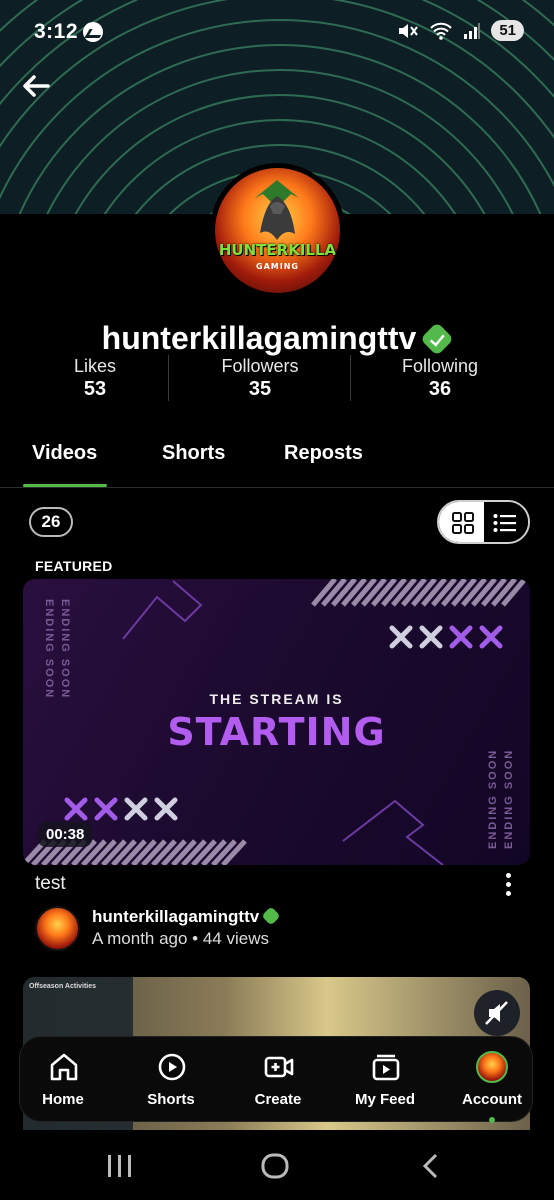 This screenshot has width=554, height=1200. Describe the element at coordinates (323, 453) in the screenshot. I see `tab-reposts: Reposts` at that location.